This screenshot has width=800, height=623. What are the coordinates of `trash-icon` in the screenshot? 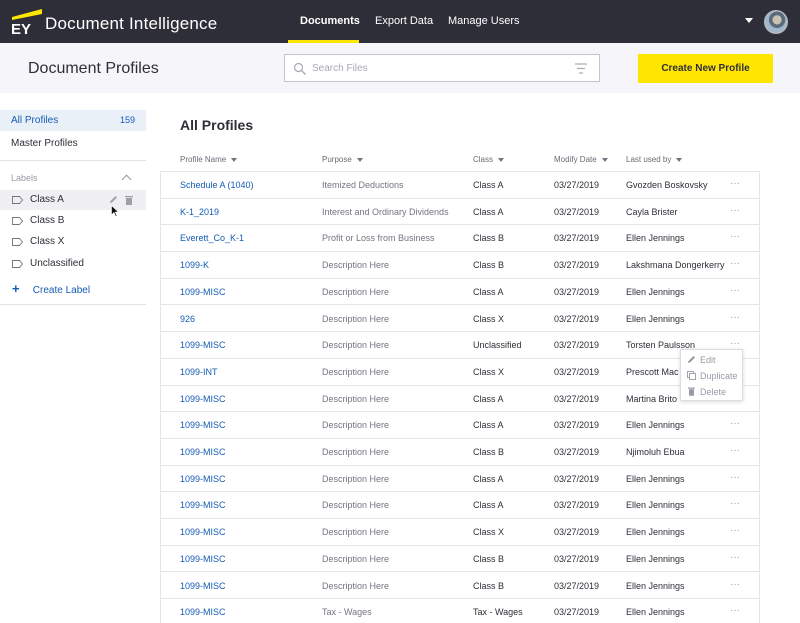 It's located at (129, 200).